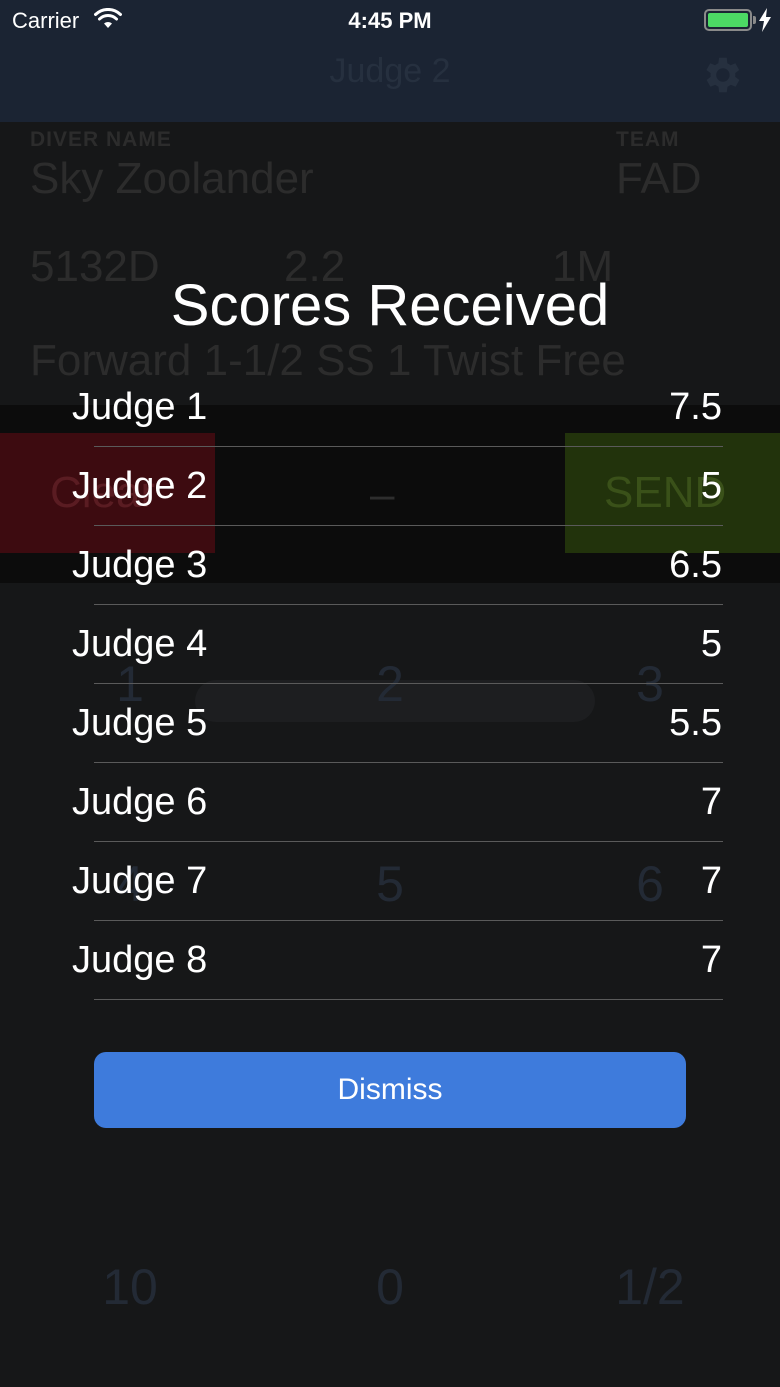 Image resolution: width=780 pixels, height=1387 pixels. Describe the element at coordinates (390, 565) in the screenshot. I see `score-row: Judge 3 6.5` at that location.